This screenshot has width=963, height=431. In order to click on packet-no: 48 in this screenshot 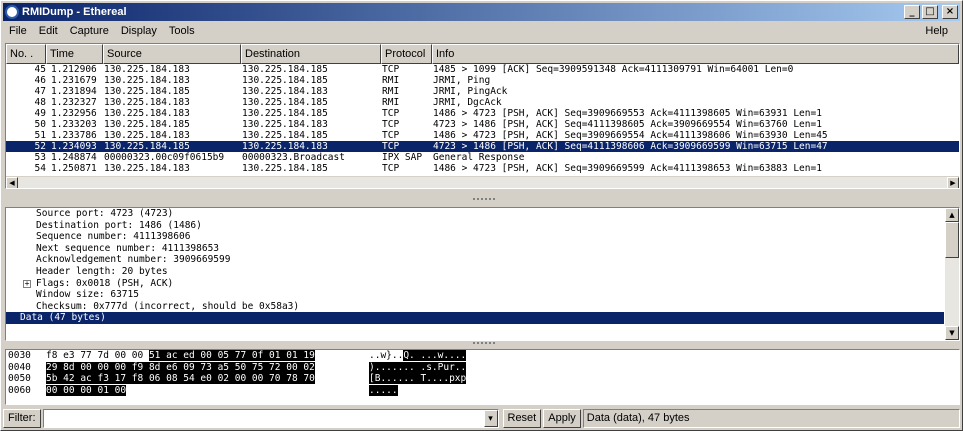, I will do `click(40, 102)`.